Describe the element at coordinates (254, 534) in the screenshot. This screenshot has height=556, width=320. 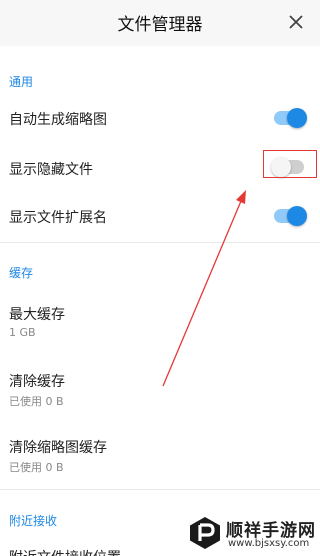
I see `watermark: 顺祥手游网 www.bjsxsy.com` at that location.